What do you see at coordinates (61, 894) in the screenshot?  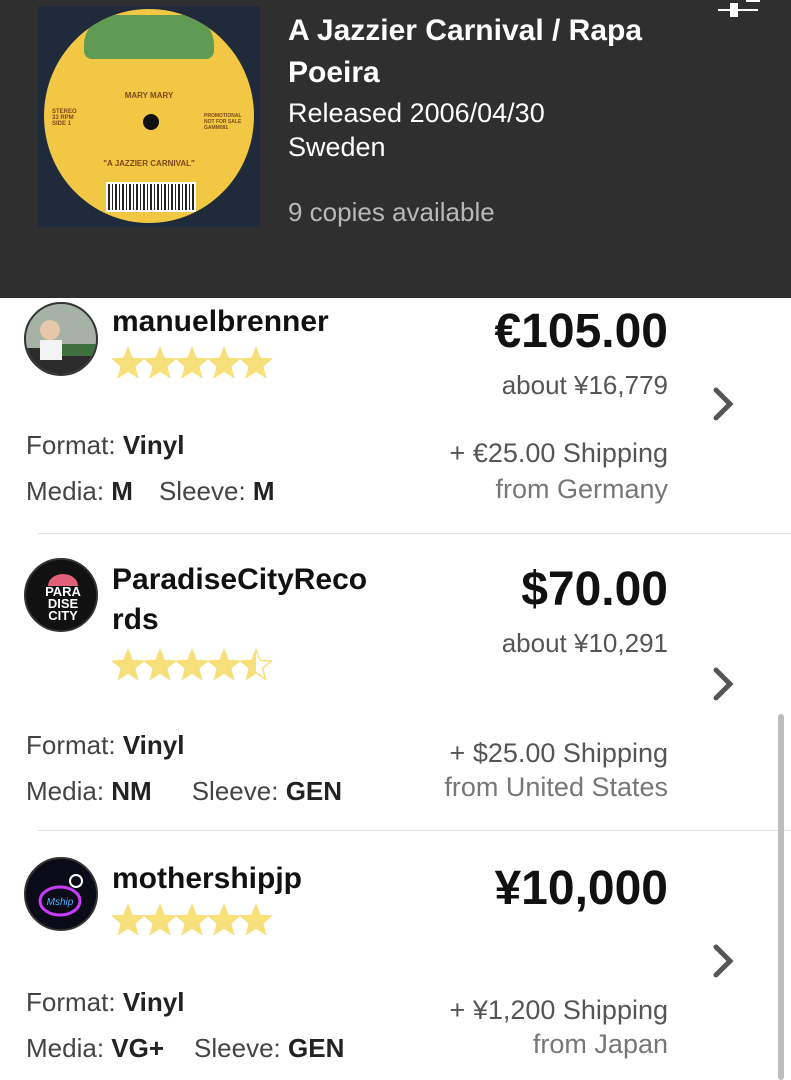 I see `seller-avatar: Mship` at bounding box center [61, 894].